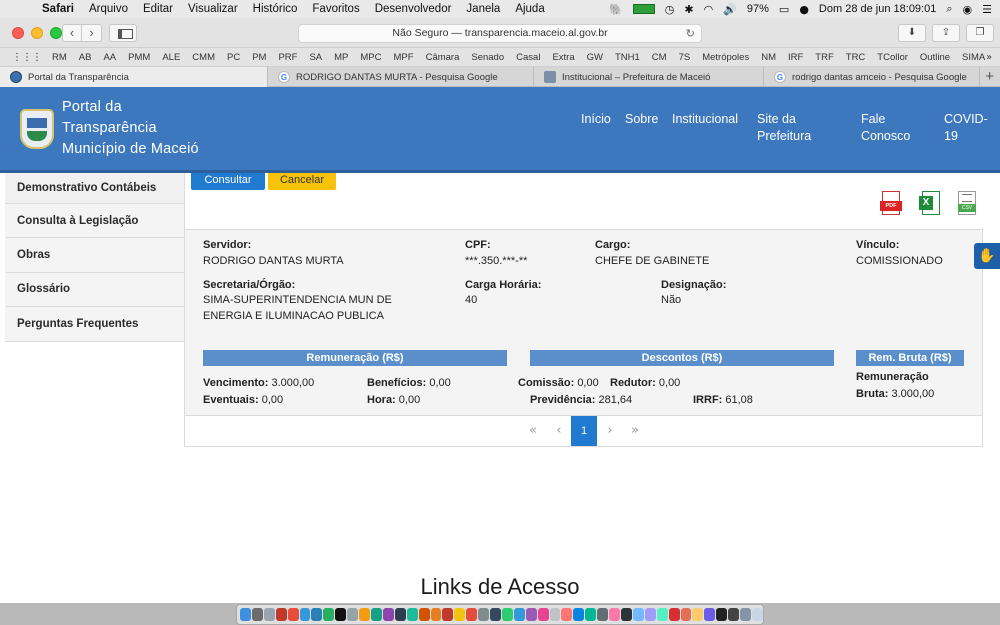 The image size is (1000, 625). What do you see at coordinates (768, 57) in the screenshot?
I see `bookmark-item: NM` at bounding box center [768, 57].